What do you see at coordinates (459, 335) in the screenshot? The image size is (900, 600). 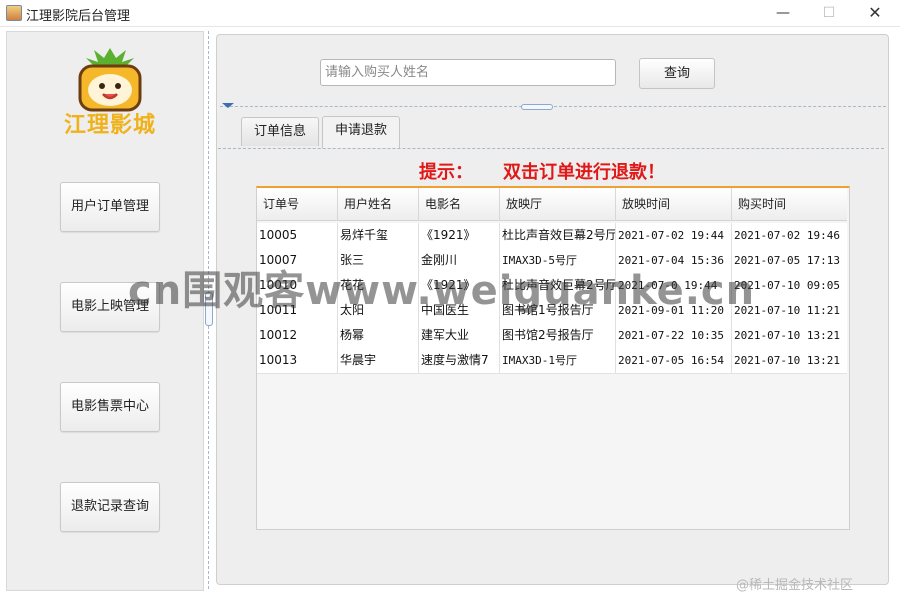 I see `cell-movie-name: 建军大业` at bounding box center [459, 335].